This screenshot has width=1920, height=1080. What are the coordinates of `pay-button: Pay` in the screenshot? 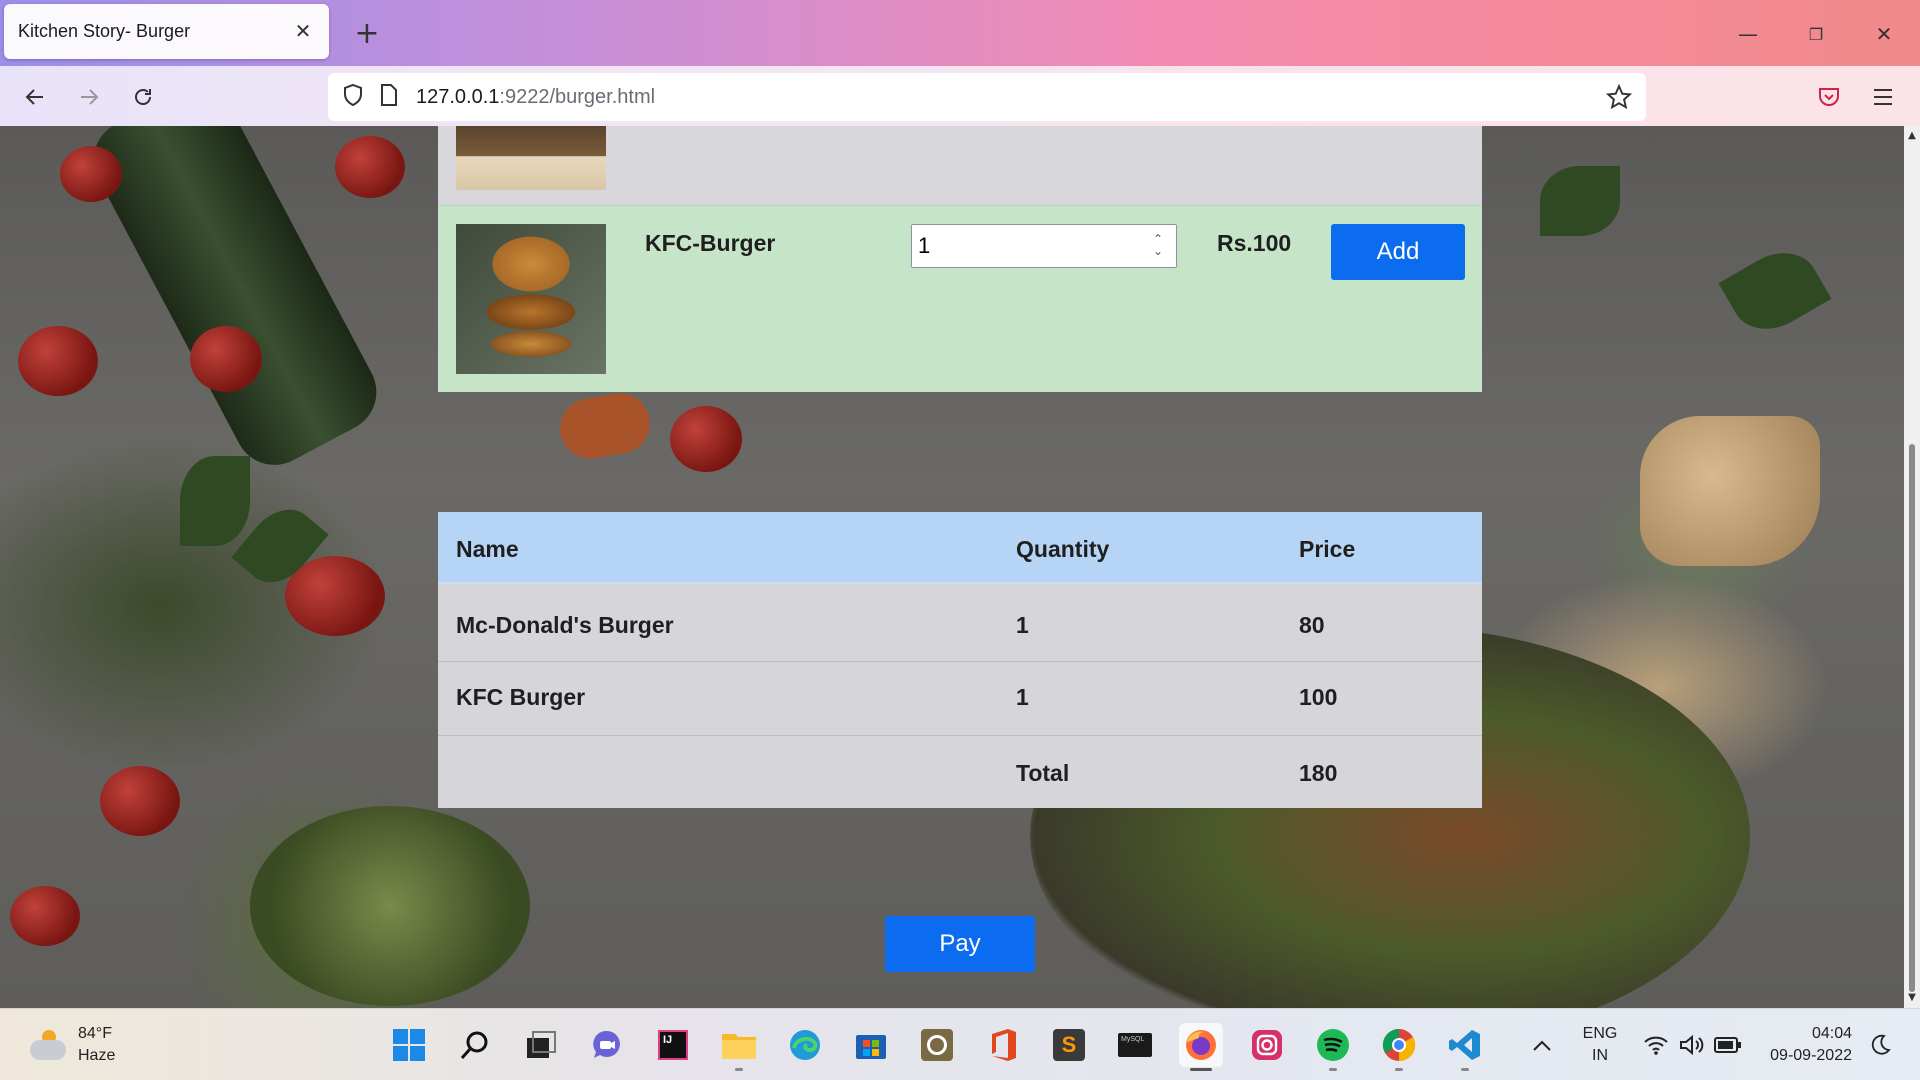 It's located at (960, 944).